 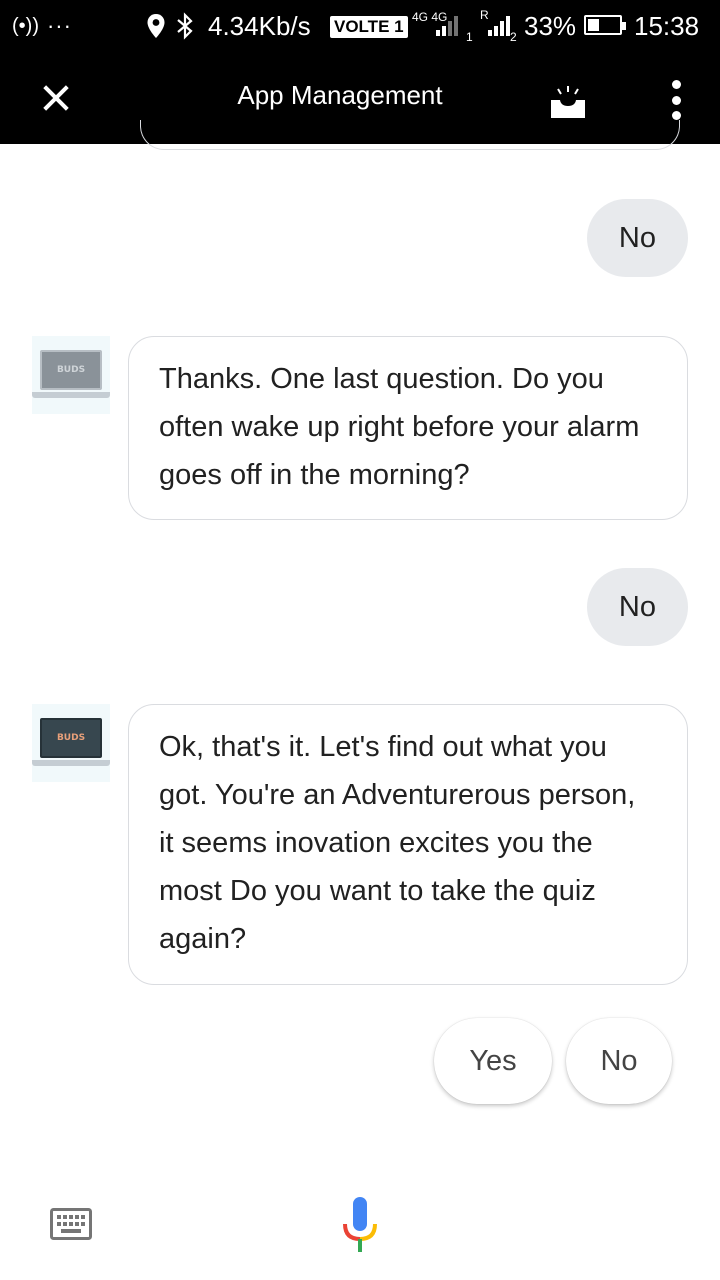 I want to click on battery-percent: 33%, so click(x=550, y=25).